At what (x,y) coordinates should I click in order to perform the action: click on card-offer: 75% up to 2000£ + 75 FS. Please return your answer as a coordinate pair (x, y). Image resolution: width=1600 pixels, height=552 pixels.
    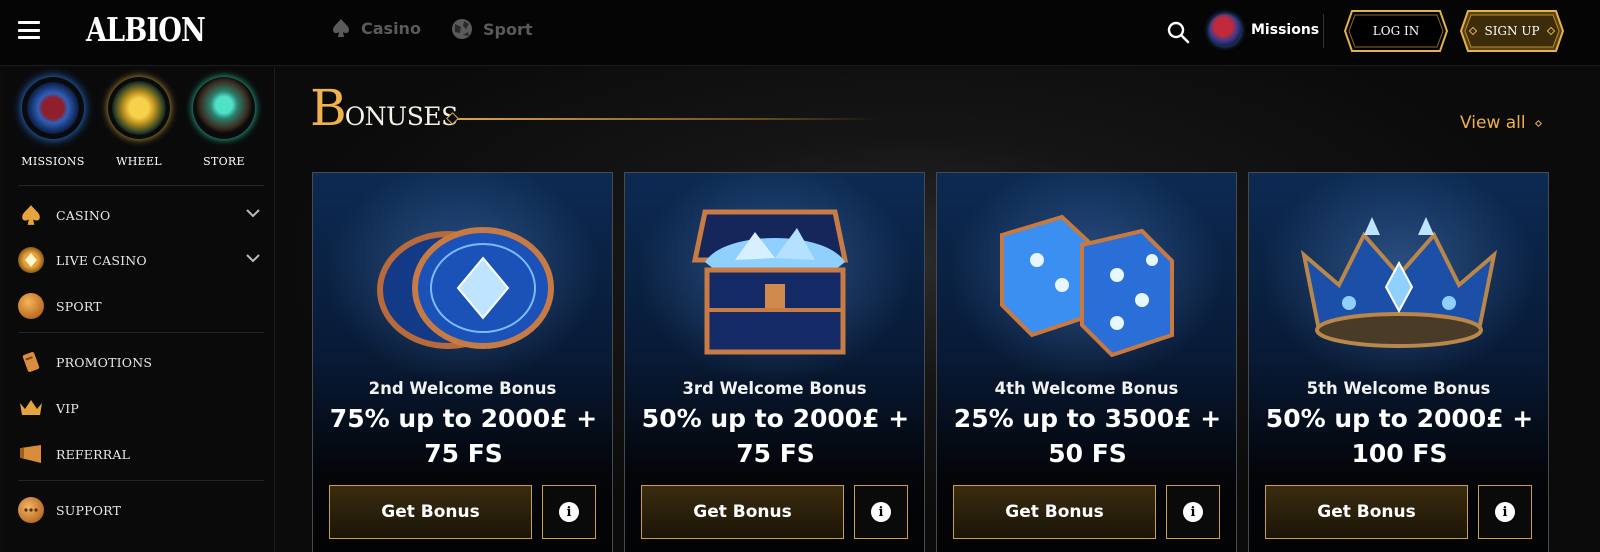
    Looking at the image, I should click on (463, 436).